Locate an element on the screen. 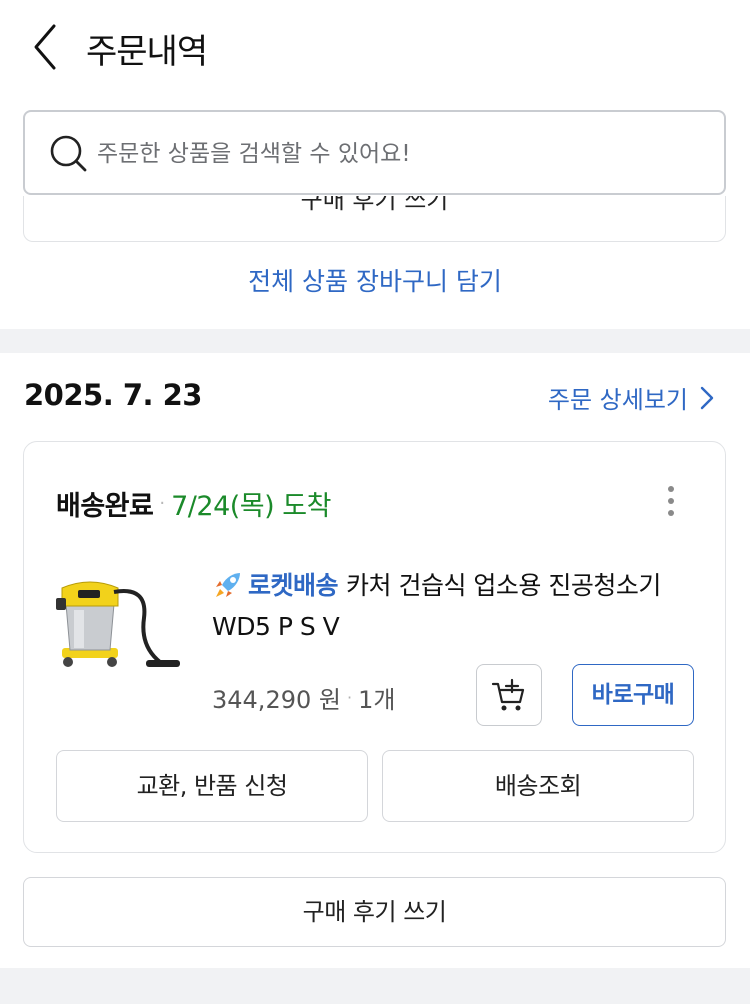 This screenshot has width=750, height=1004. search-icon is located at coordinates (68, 153).